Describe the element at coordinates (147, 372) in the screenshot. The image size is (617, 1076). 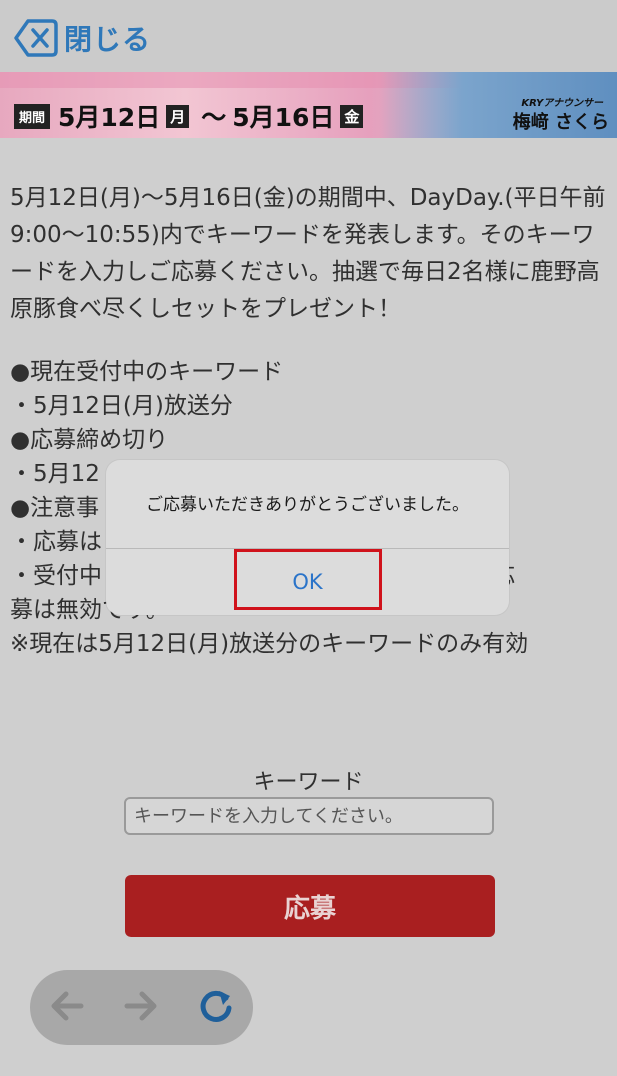
I see `info-line: ●現在受付中のキーワード` at that location.